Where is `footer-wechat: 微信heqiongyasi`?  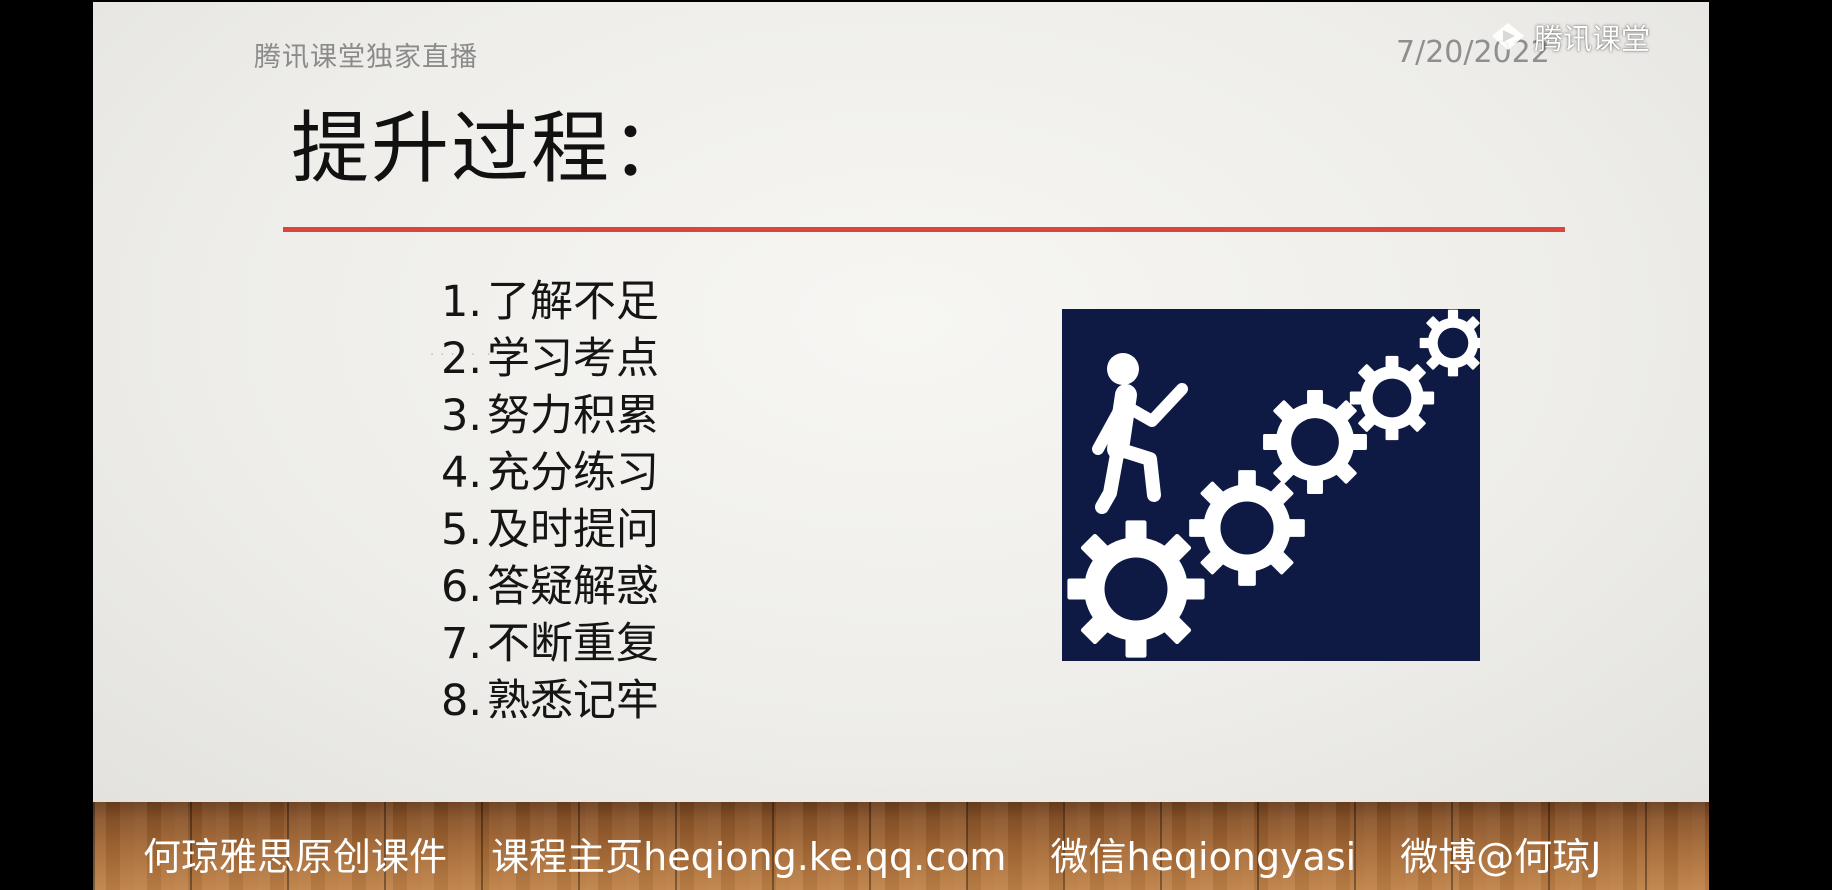
footer-wechat: 微信heqiongyasi is located at coordinates (1203, 857).